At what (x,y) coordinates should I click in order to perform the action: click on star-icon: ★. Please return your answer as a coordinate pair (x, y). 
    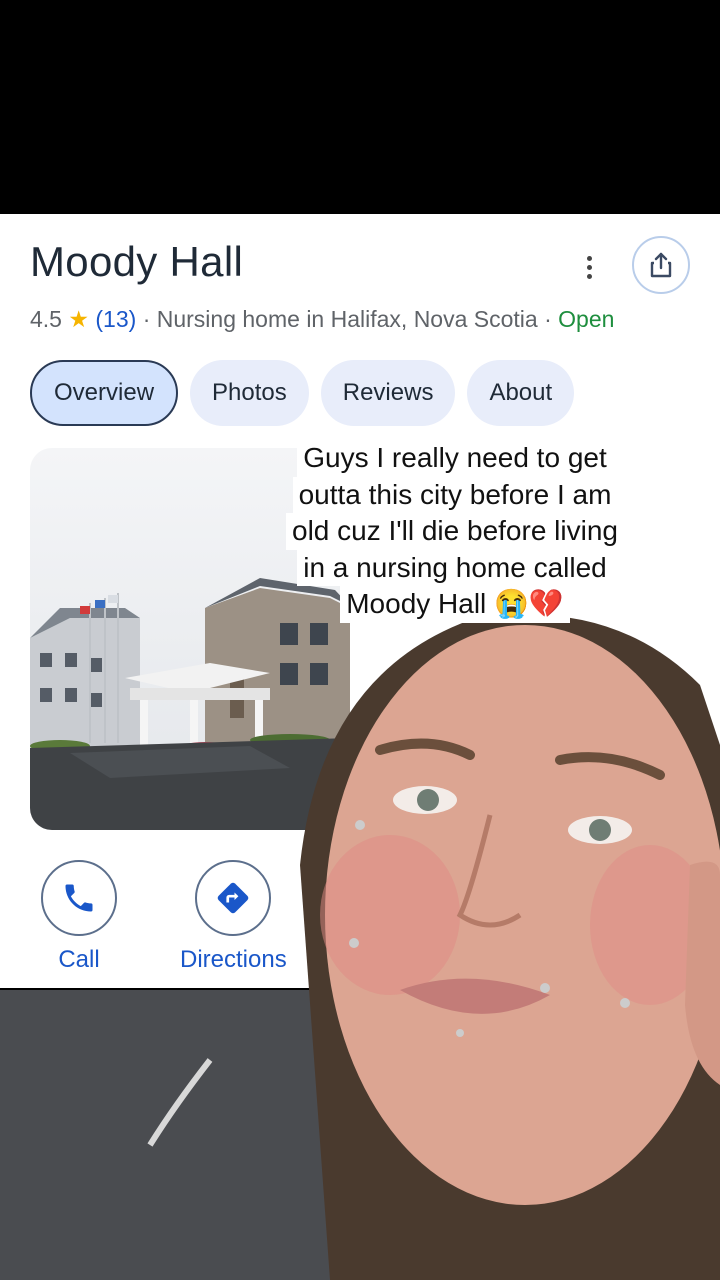
    Looking at the image, I should click on (78, 319).